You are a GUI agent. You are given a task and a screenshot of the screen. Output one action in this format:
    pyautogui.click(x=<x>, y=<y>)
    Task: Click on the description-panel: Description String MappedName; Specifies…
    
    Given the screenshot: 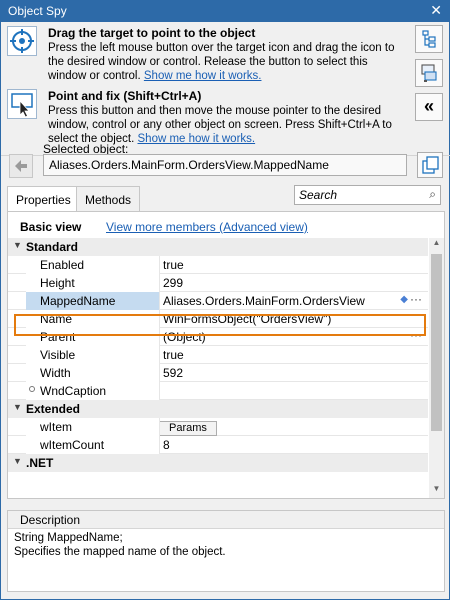 What is the action you would take?
    pyautogui.click(x=226, y=551)
    